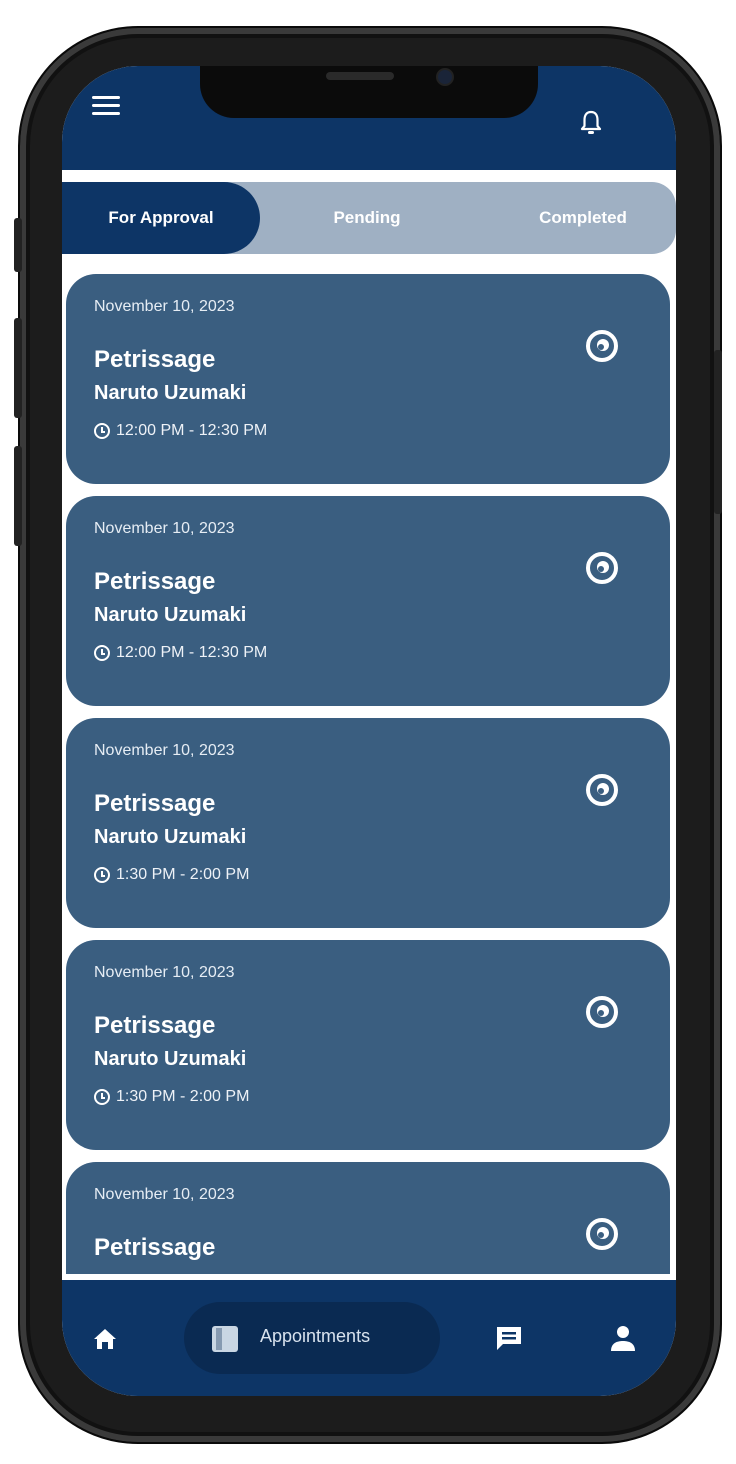  I want to click on speaker, so click(360, 76).